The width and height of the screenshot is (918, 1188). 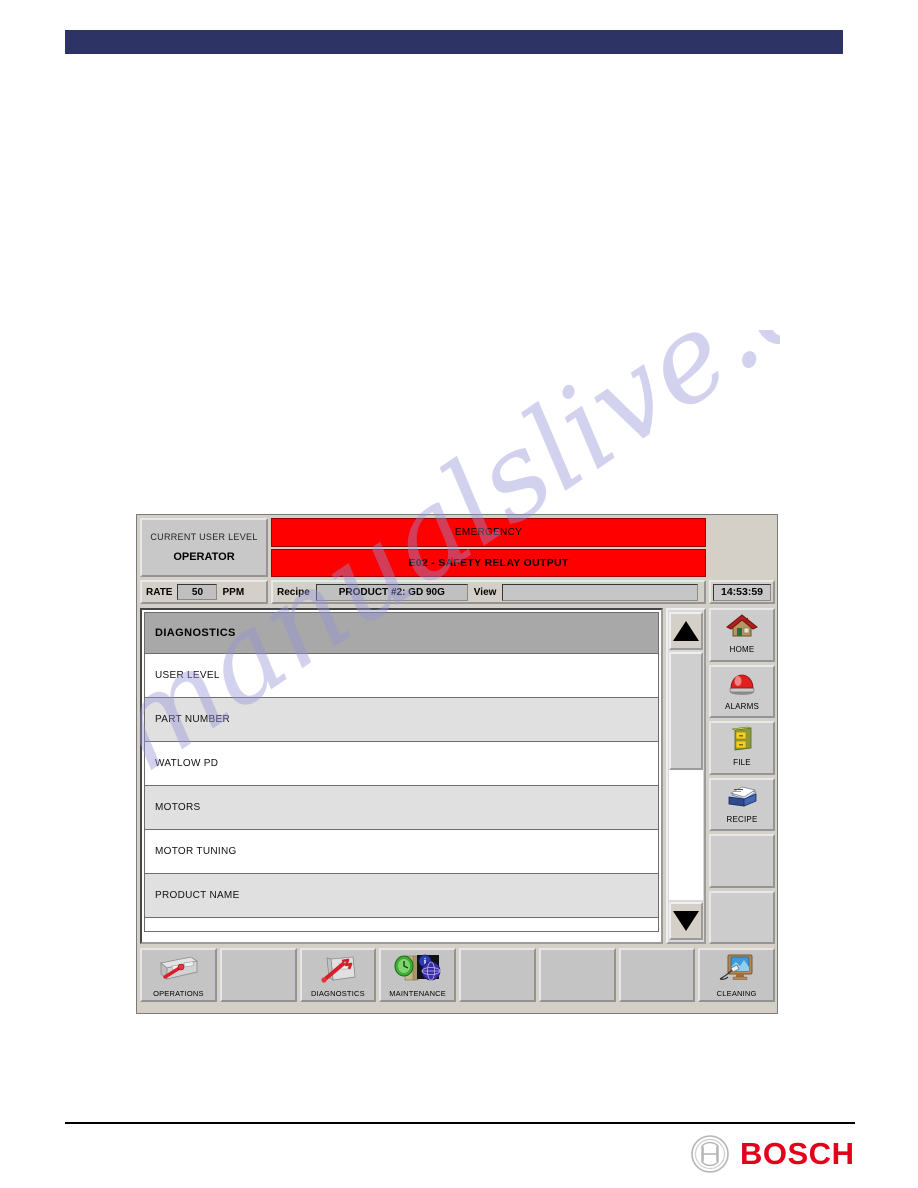 What do you see at coordinates (485, 592) in the screenshot?
I see `view-label: View` at bounding box center [485, 592].